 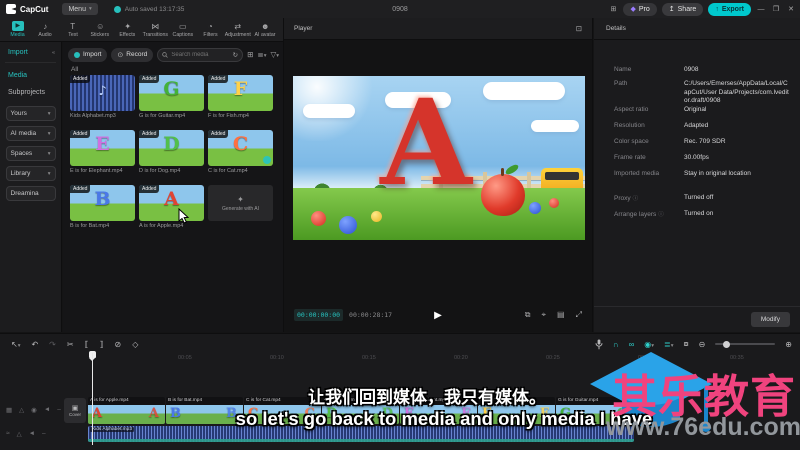 I want to click on chevron-down-icon: ▾, so click(x=49, y=113).